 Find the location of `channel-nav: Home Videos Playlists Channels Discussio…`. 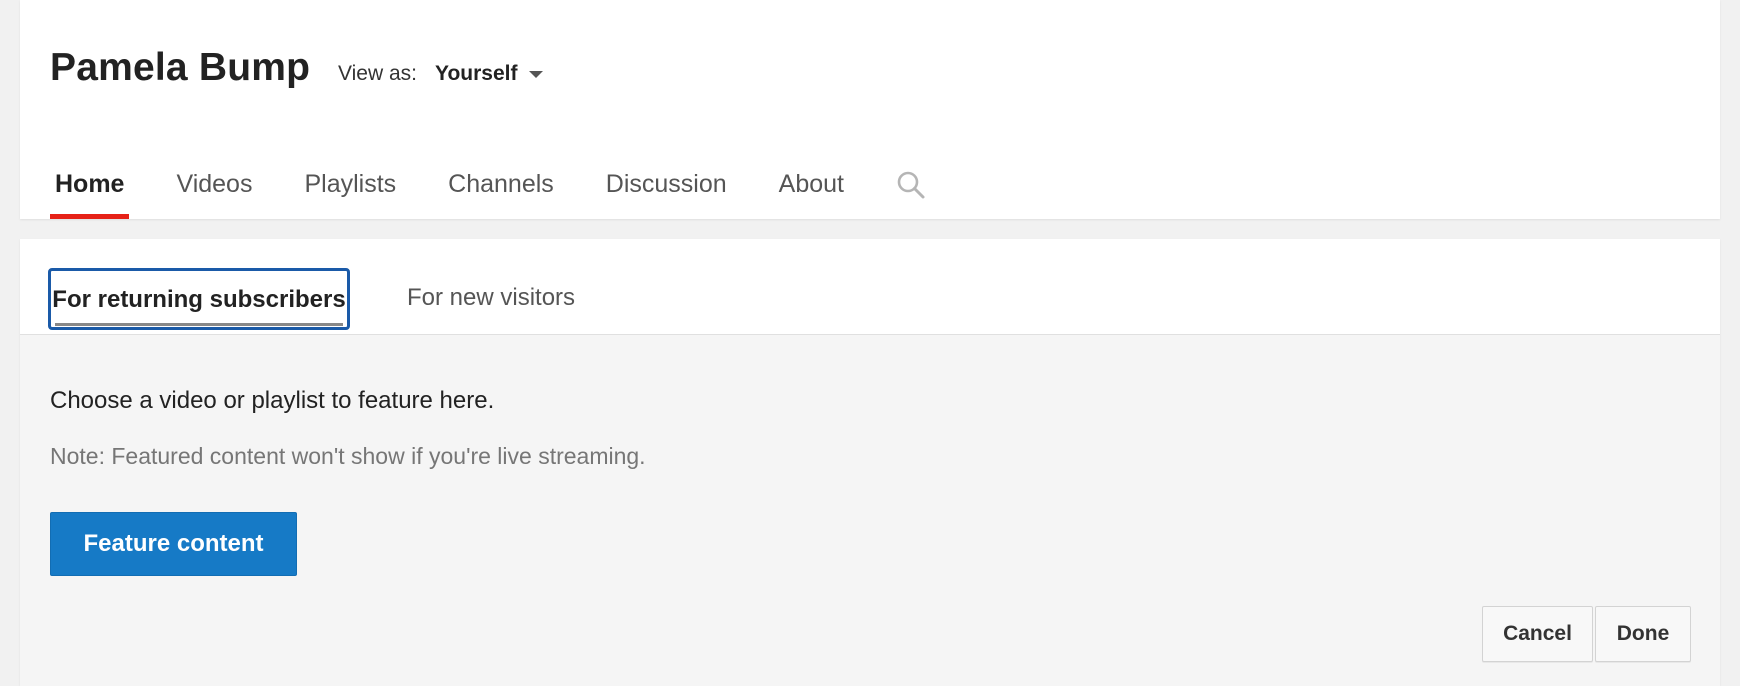

channel-nav: Home Videos Playlists Channels Discussio… is located at coordinates (488, 189).